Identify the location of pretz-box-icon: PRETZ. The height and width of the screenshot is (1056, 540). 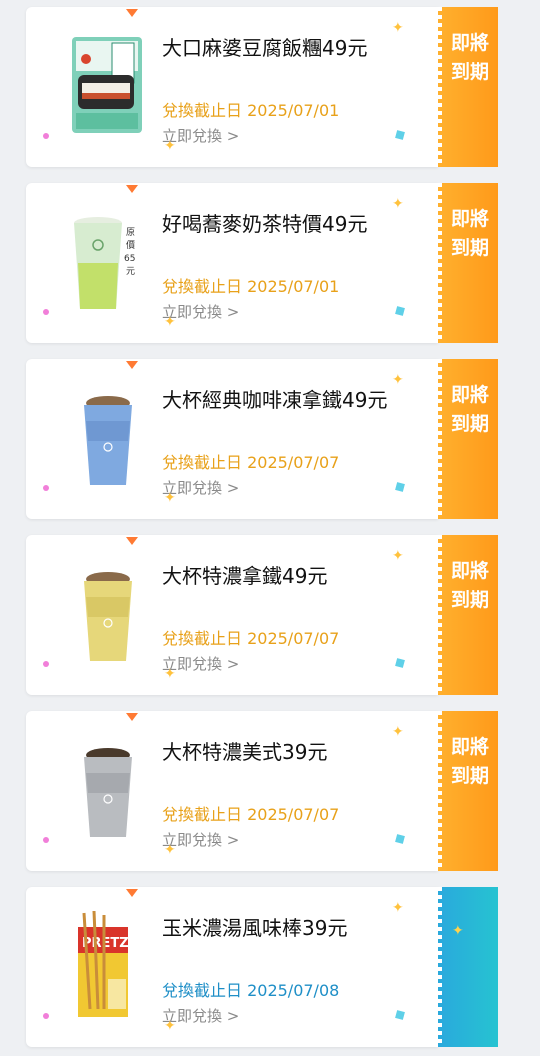
(103, 963).